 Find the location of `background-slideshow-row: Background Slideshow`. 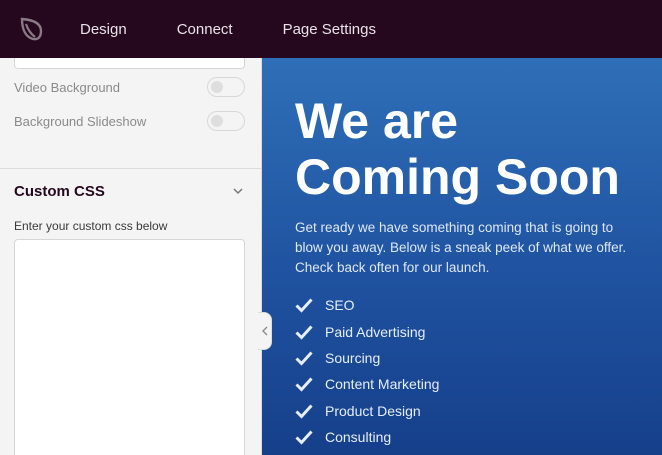

background-slideshow-row: Background Slideshow is located at coordinates (129, 121).